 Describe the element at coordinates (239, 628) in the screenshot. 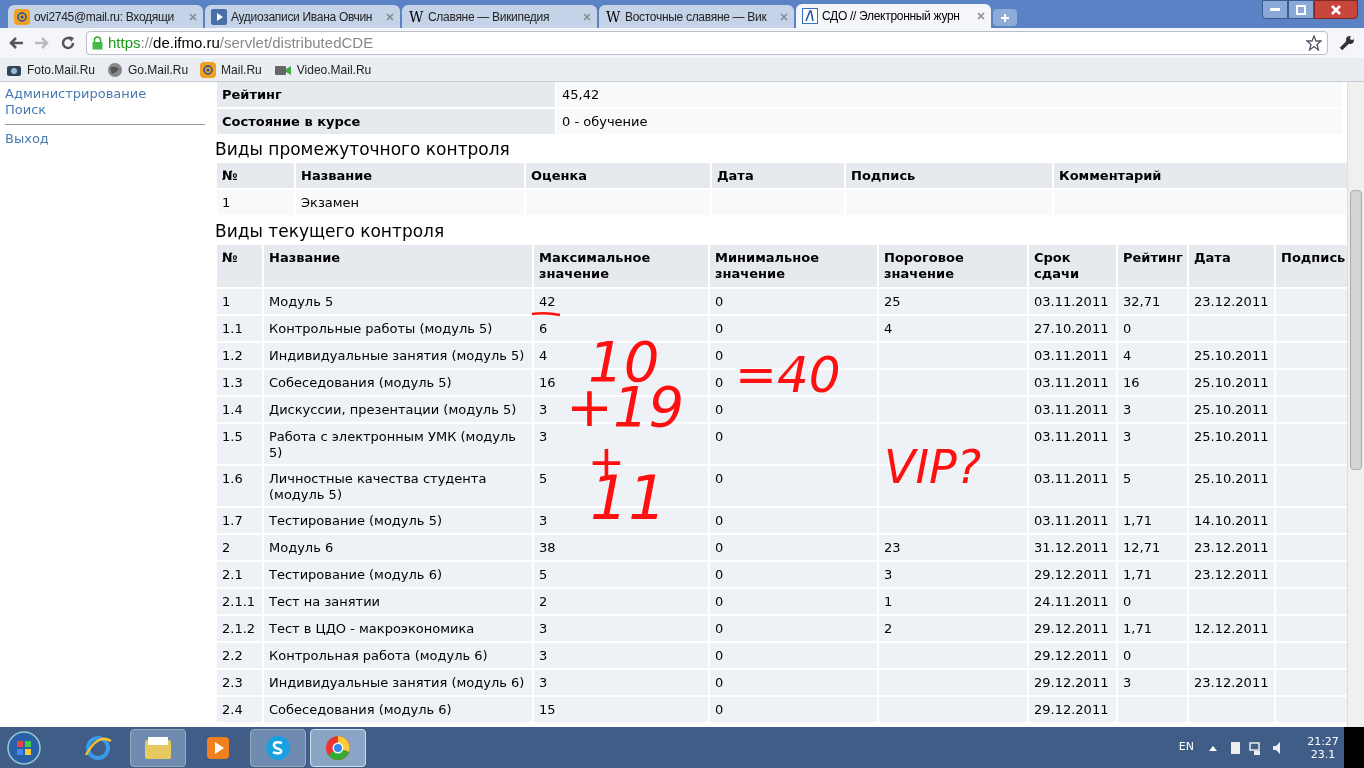

I see `table-cell: 2.1.2` at that location.